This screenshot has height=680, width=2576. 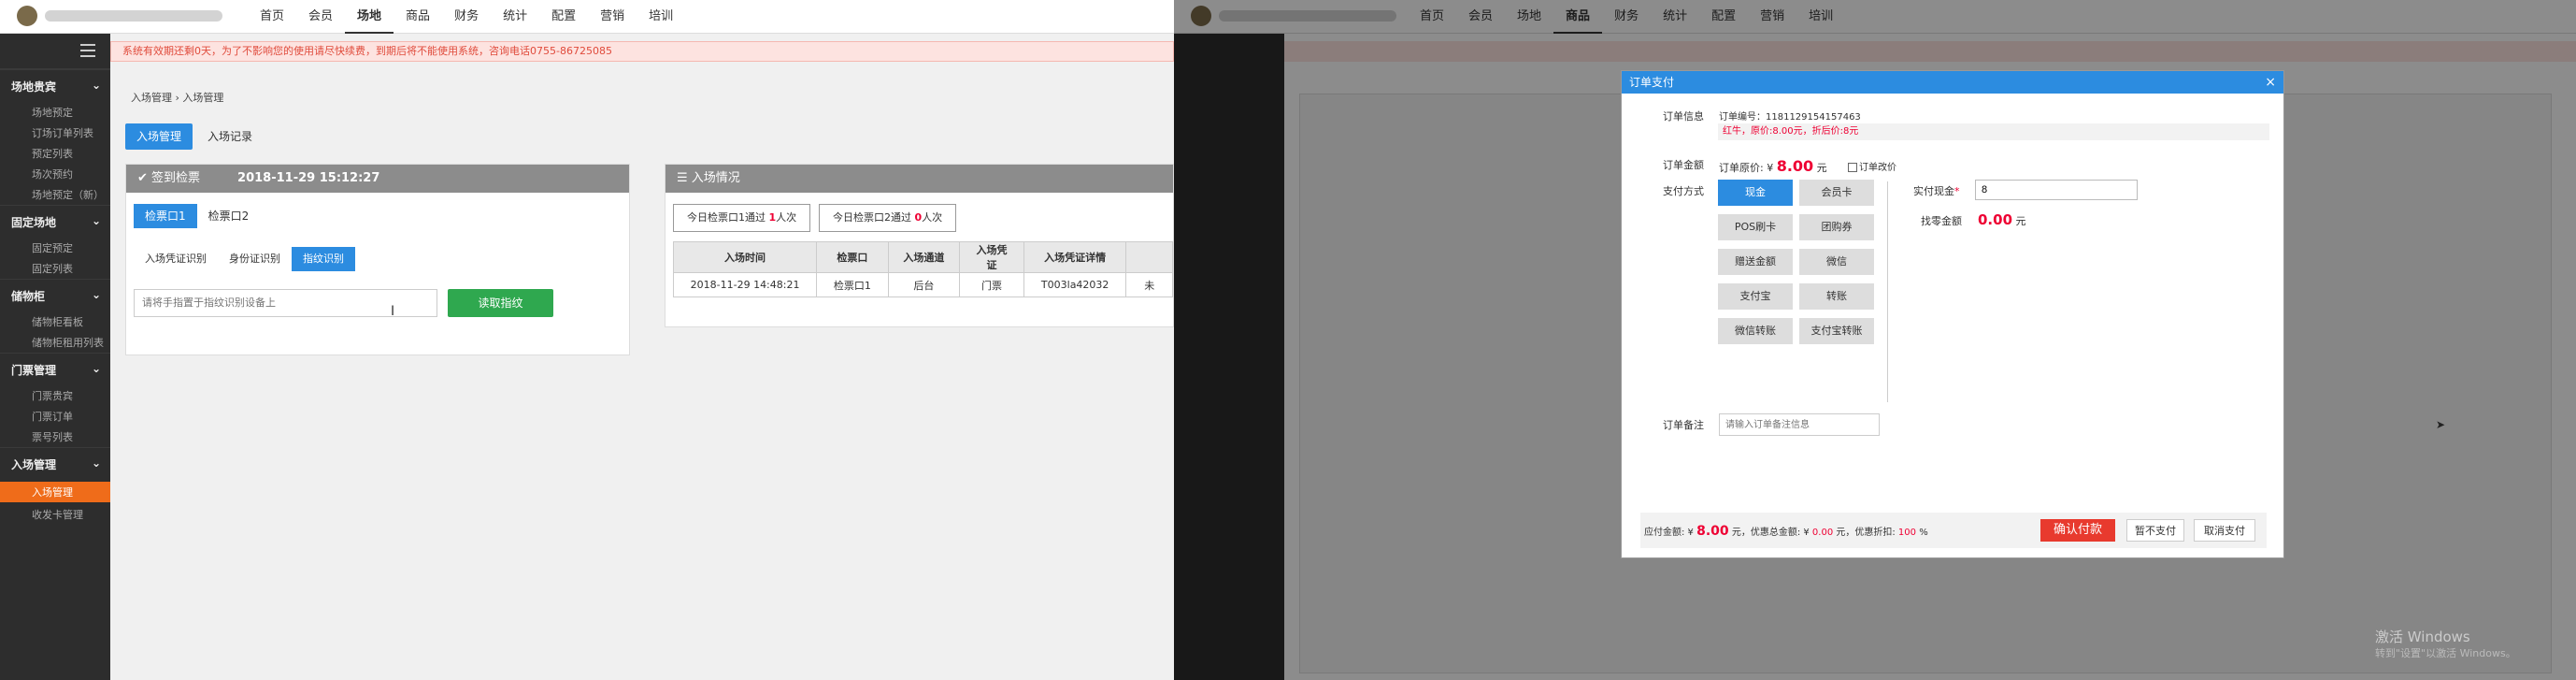 What do you see at coordinates (323, 259) in the screenshot?
I see `fingerprint-method-tab: 指纹识别` at bounding box center [323, 259].